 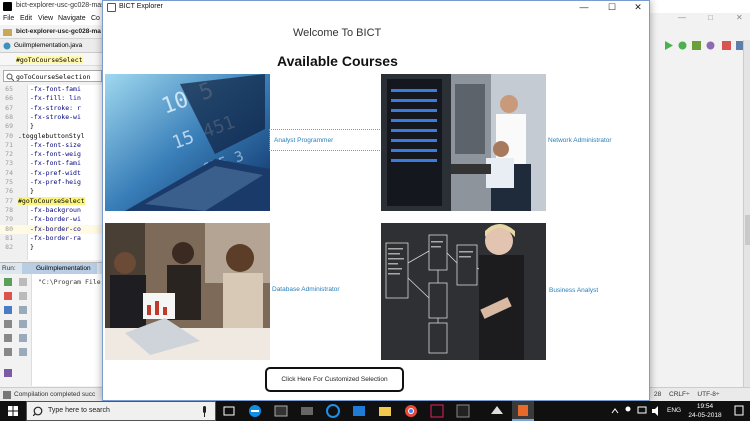 What do you see at coordinates (497, 411) in the screenshot?
I see `bird-app-icon` at bounding box center [497, 411].